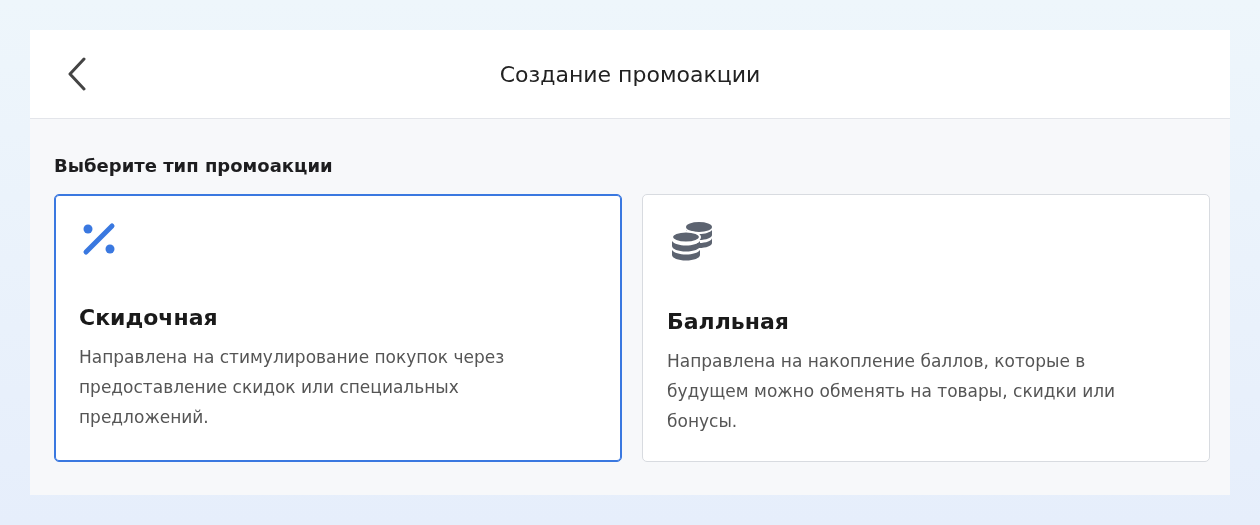  I want to click on chevron-left-icon, so click(77, 74).